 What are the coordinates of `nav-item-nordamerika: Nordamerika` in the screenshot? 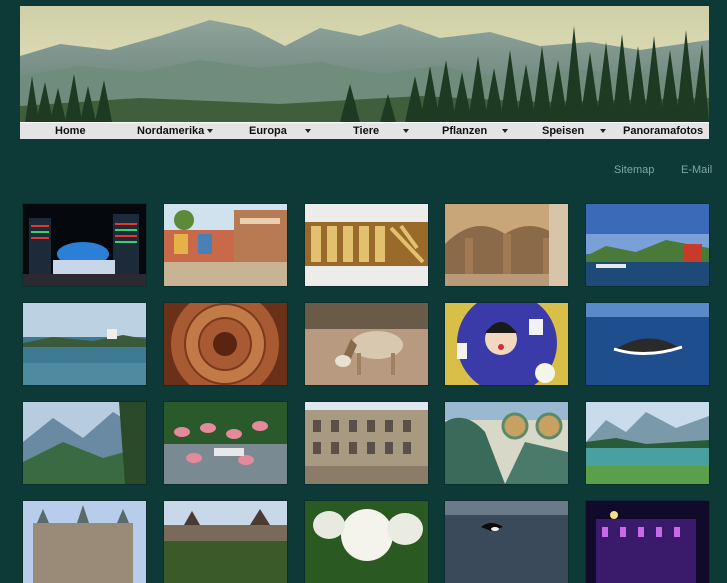 It's located at (176, 131).